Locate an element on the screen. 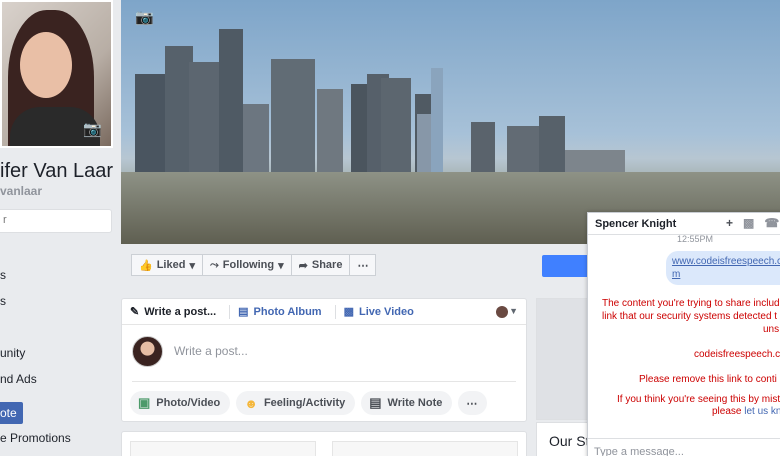  chat-timestamp: 12:55PM is located at coordinates (695, 239).